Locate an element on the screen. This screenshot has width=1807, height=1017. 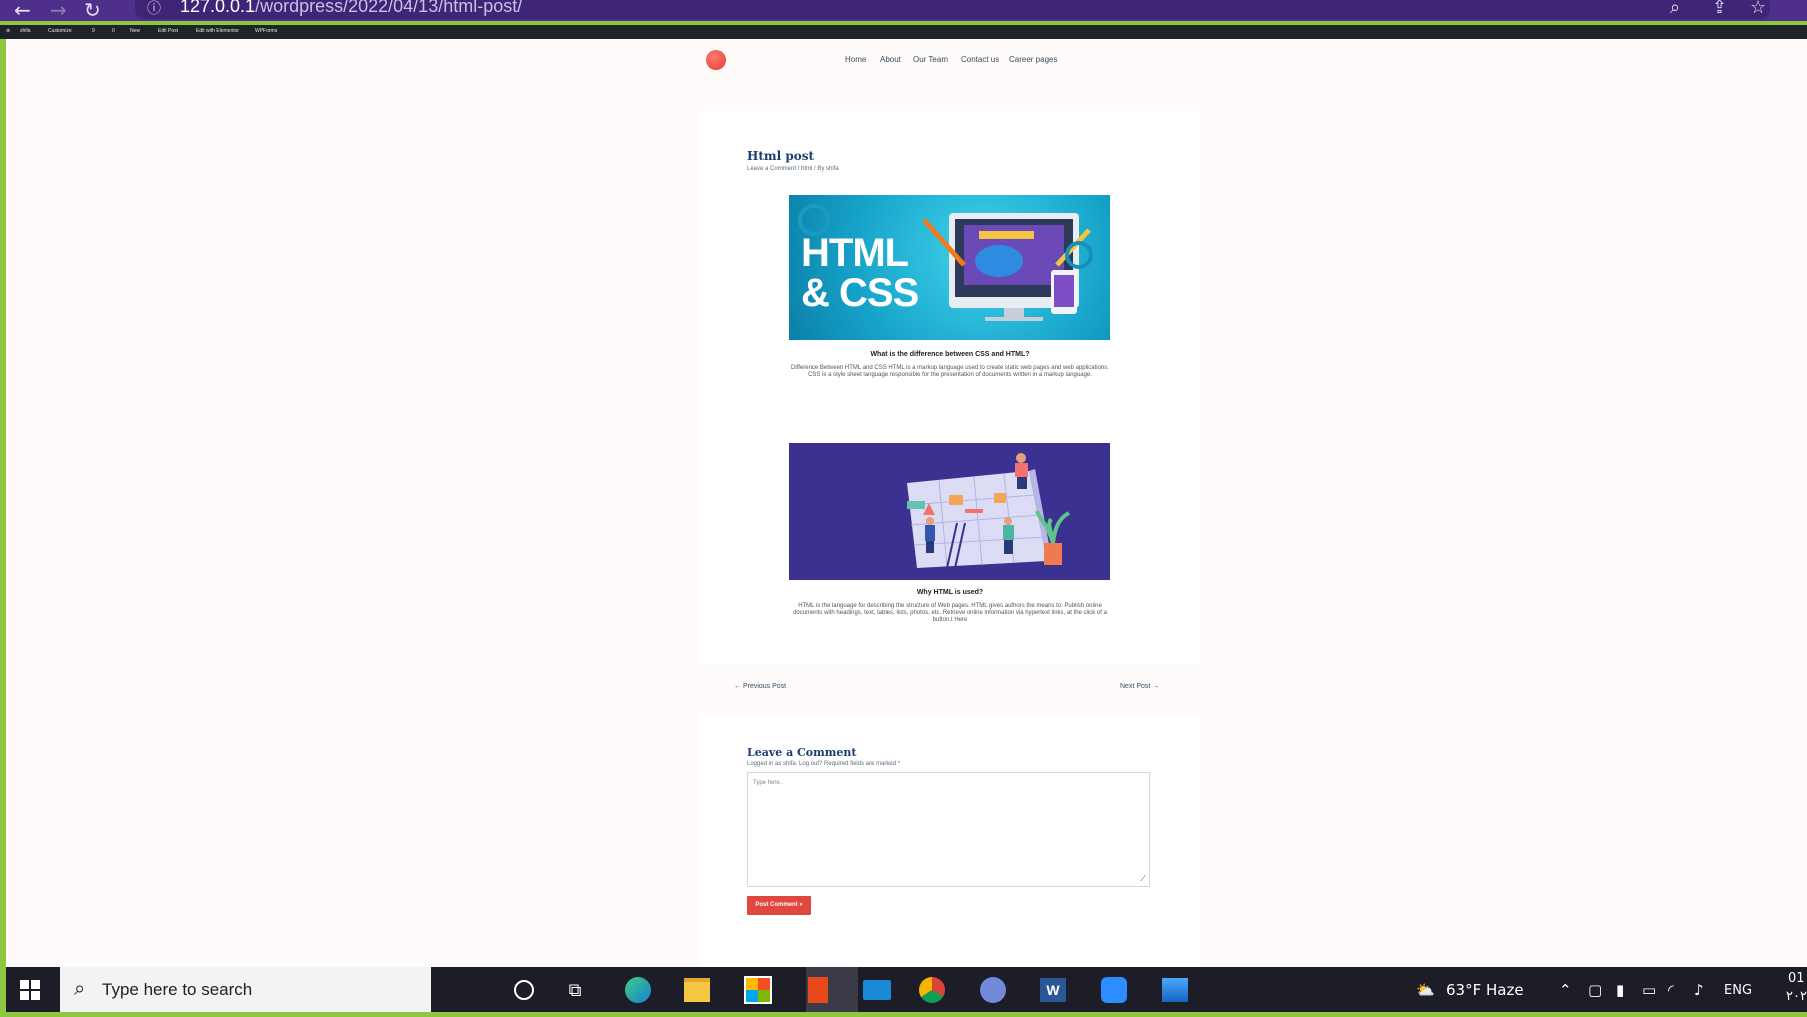
image-text-line2: & CSS is located at coordinates (860, 293).